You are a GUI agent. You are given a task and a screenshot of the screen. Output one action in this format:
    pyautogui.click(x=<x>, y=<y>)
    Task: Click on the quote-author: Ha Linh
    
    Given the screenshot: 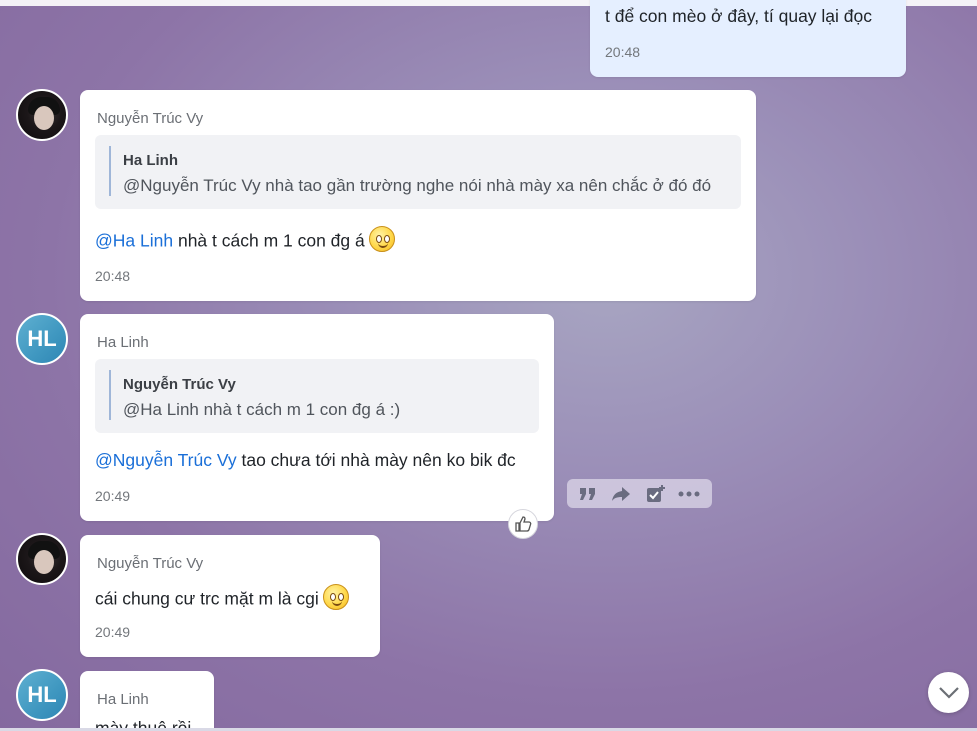 What is the action you would take?
    pyautogui.click(x=150, y=160)
    